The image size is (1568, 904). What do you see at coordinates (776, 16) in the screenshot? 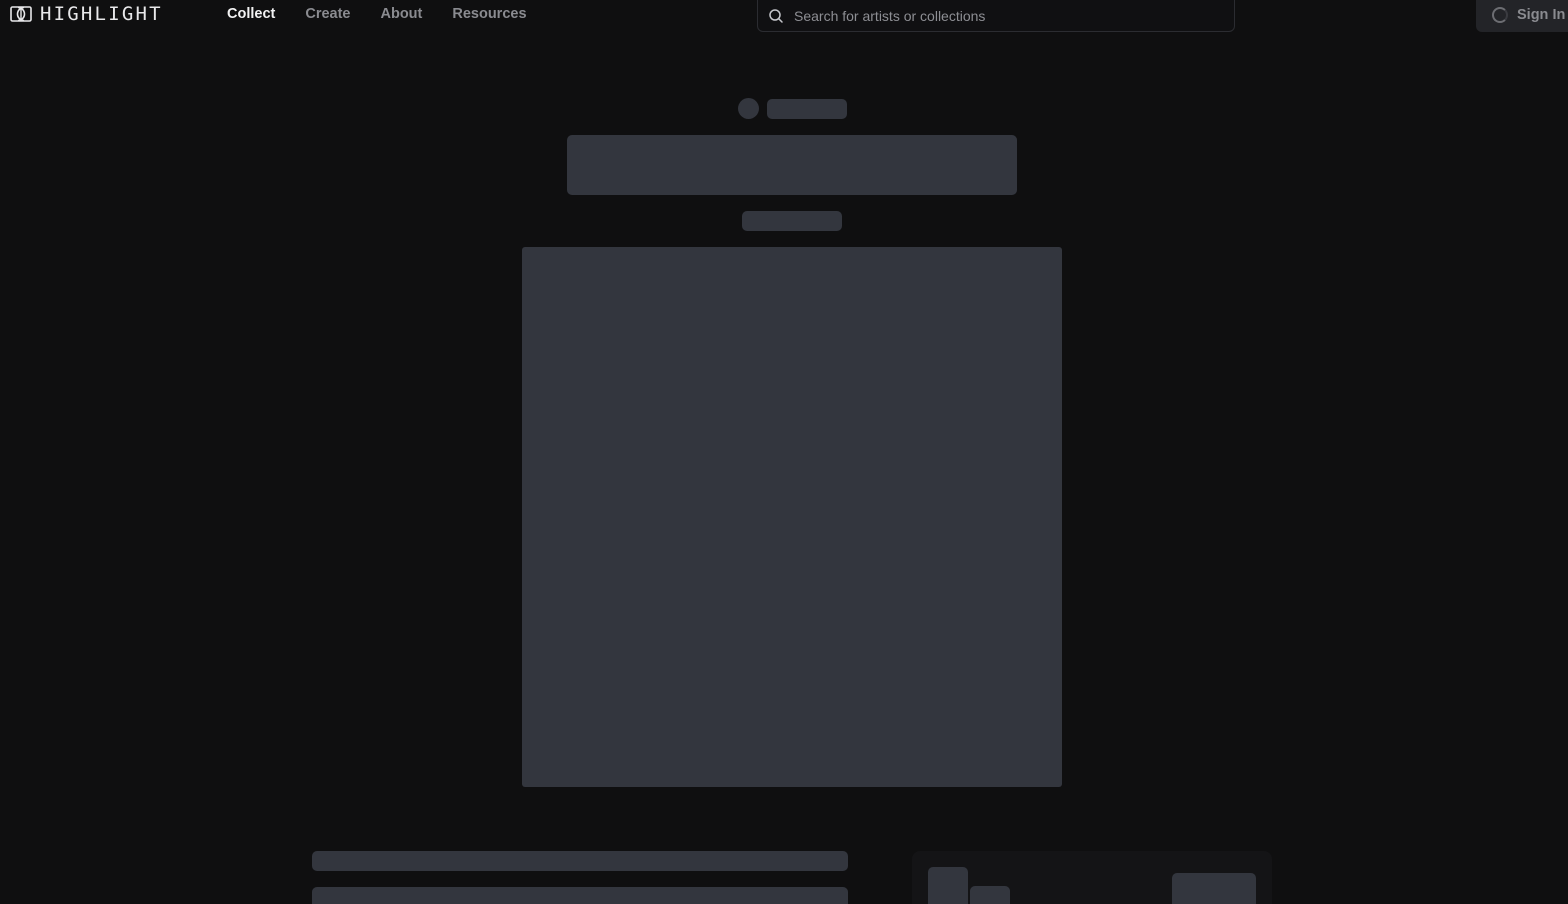
I see `search-icon` at bounding box center [776, 16].